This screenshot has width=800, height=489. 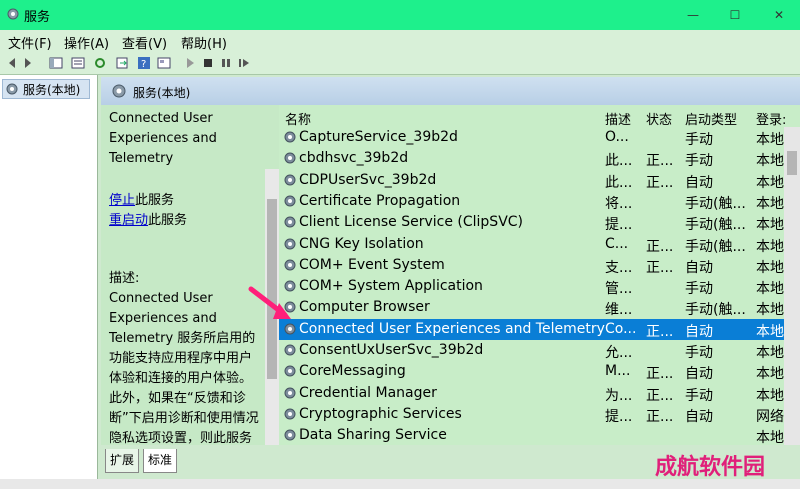 I want to click on menu-bar: 文件(F) 操作(A) 查看(V) 帮助(H), so click(x=400, y=41).